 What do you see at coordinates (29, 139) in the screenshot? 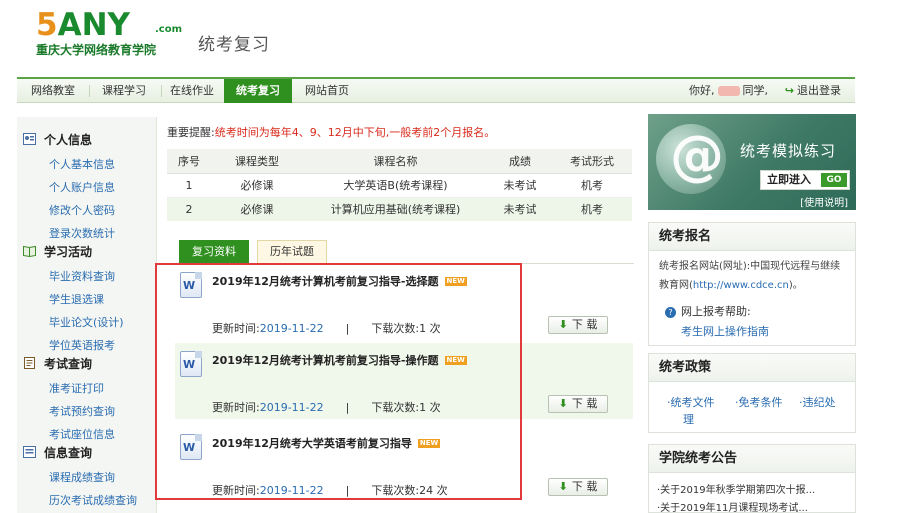
I see `person-card-icon` at bounding box center [29, 139].